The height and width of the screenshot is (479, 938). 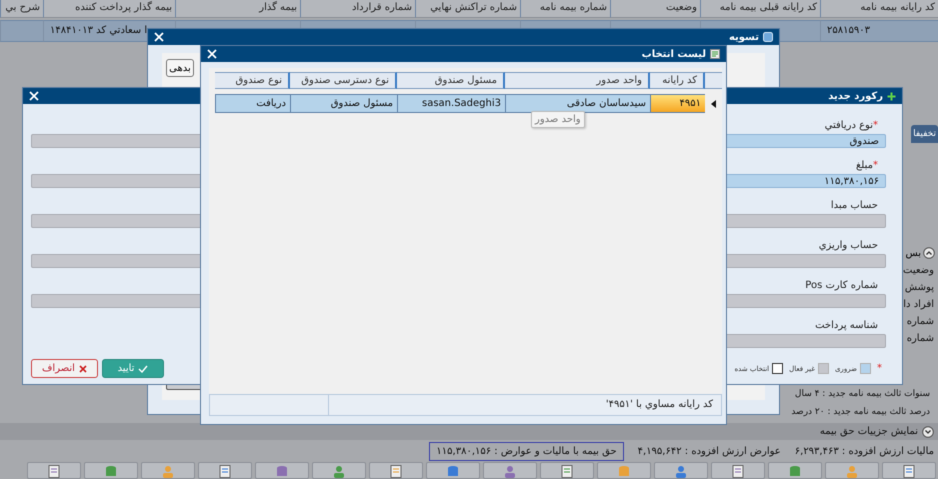 I want to click on column-header: بيمه گذار پرداخت كننده, so click(x=109, y=9).